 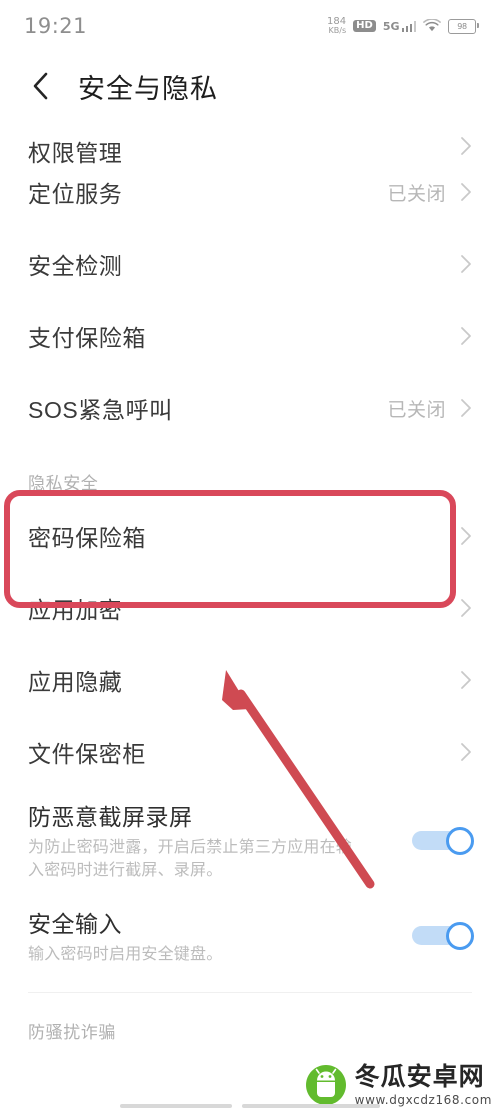 What do you see at coordinates (364, 26) in the screenshot?
I see `hd-voice-icon: HD` at bounding box center [364, 26].